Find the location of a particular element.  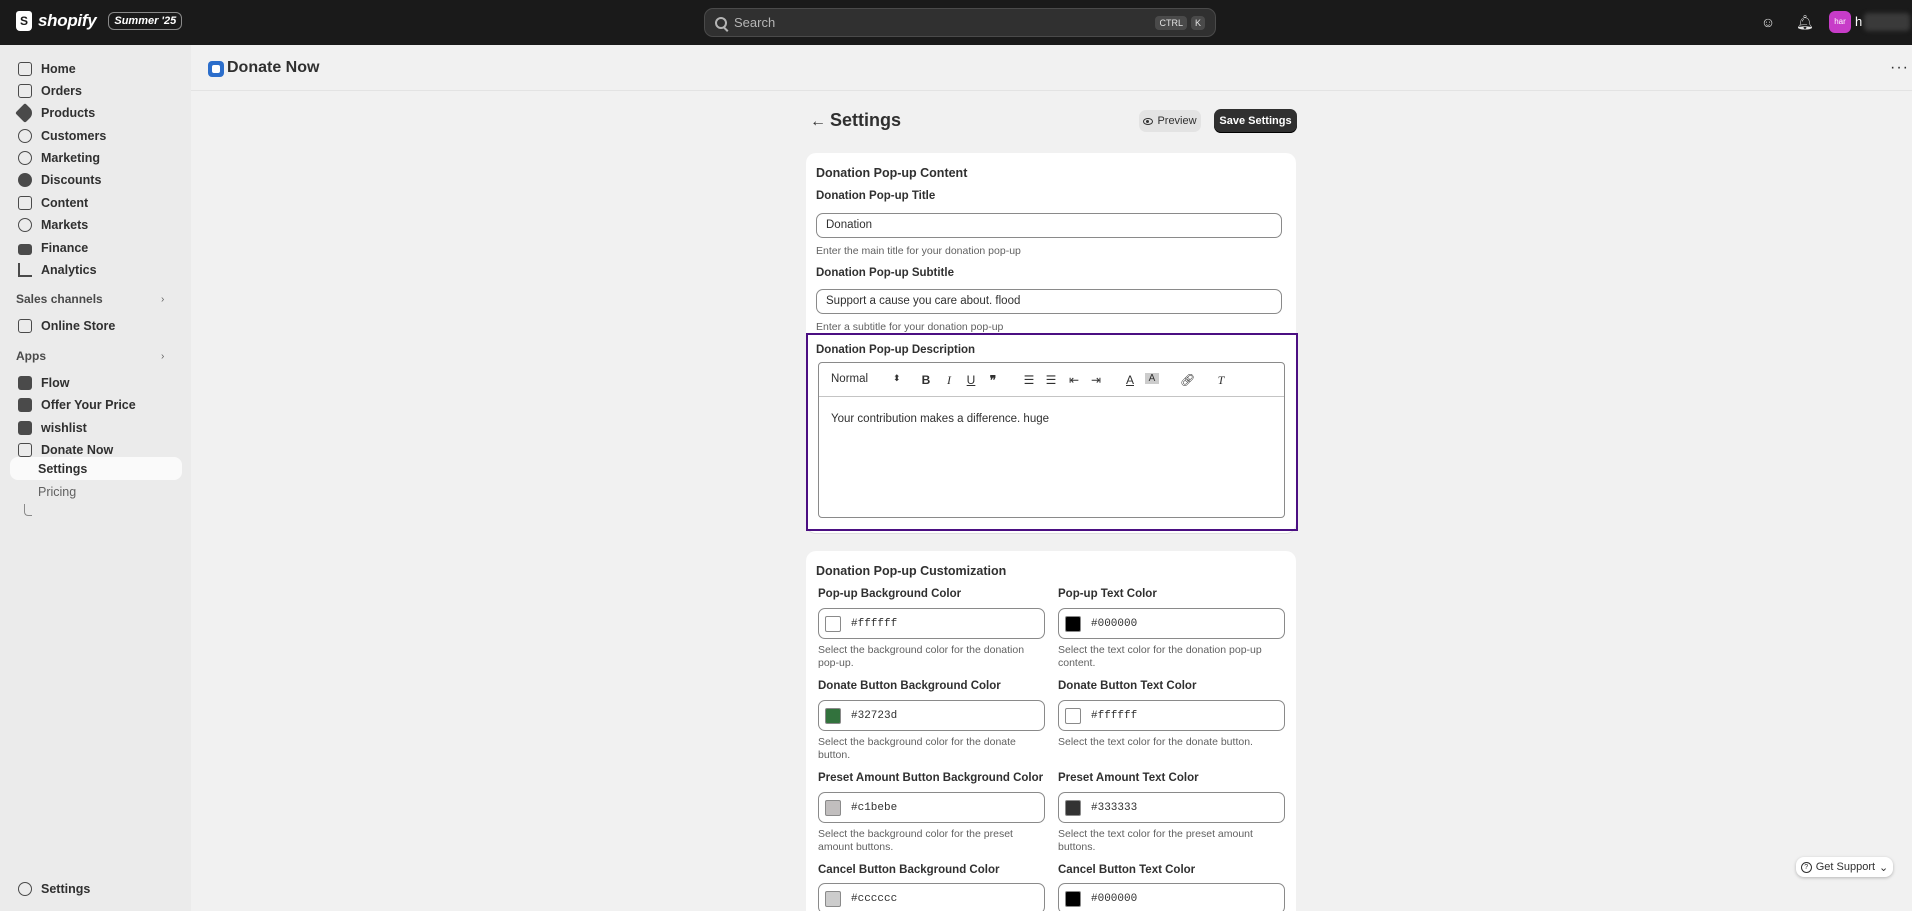

clear-format-icon: T is located at coordinates (1221, 380).